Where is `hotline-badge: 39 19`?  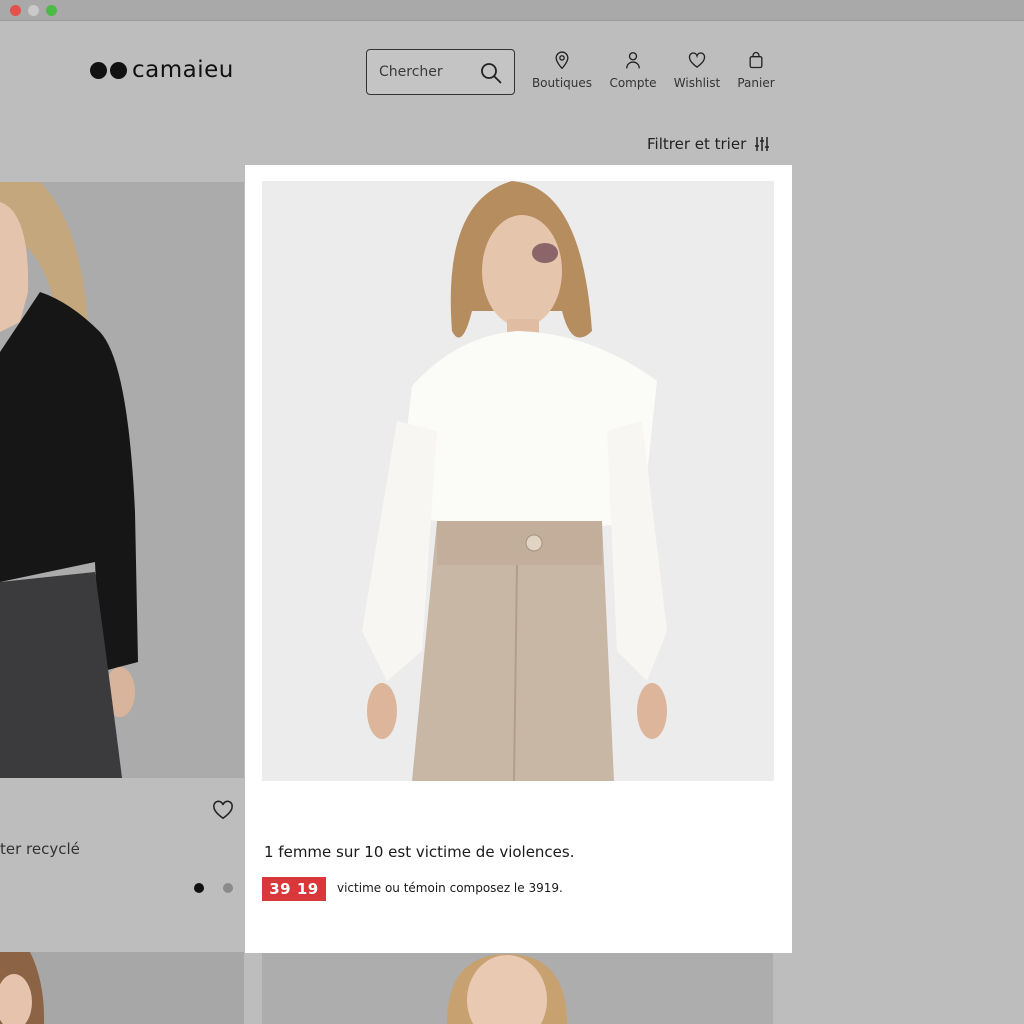 hotline-badge: 39 19 is located at coordinates (294, 889).